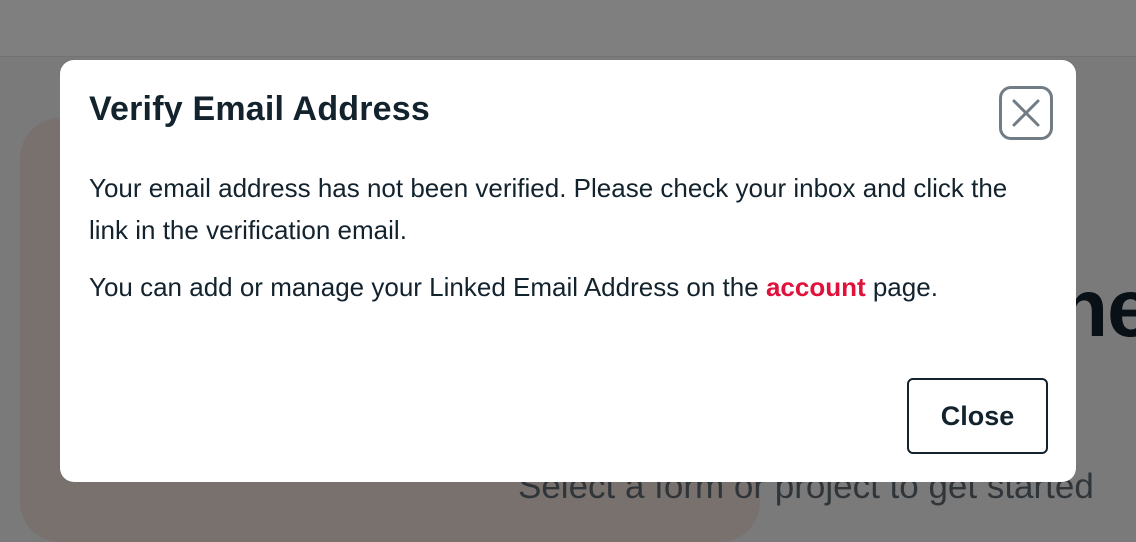 Image resolution: width=1136 pixels, height=542 pixels. I want to click on close-x-icon, so click(1026, 113).